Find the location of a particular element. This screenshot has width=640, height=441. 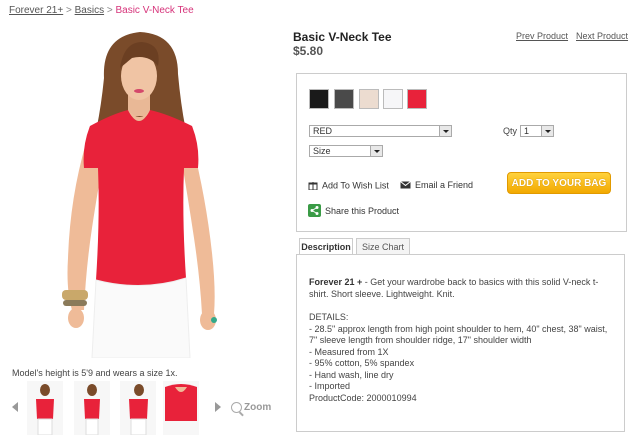

color-swatch-black is located at coordinates (319, 99).